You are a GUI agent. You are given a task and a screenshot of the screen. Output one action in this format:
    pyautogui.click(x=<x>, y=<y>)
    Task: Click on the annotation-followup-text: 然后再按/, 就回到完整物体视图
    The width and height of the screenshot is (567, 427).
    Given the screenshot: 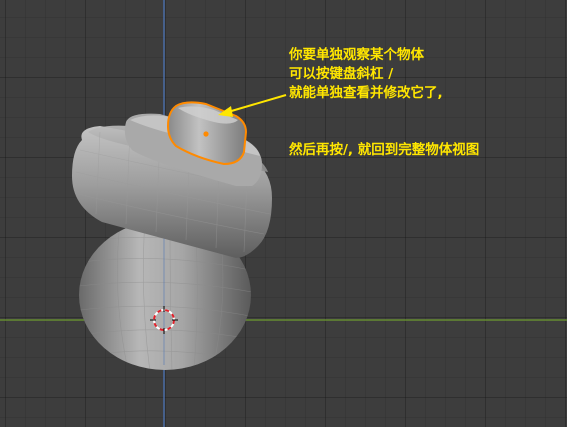 What is the action you would take?
    pyautogui.click(x=384, y=150)
    